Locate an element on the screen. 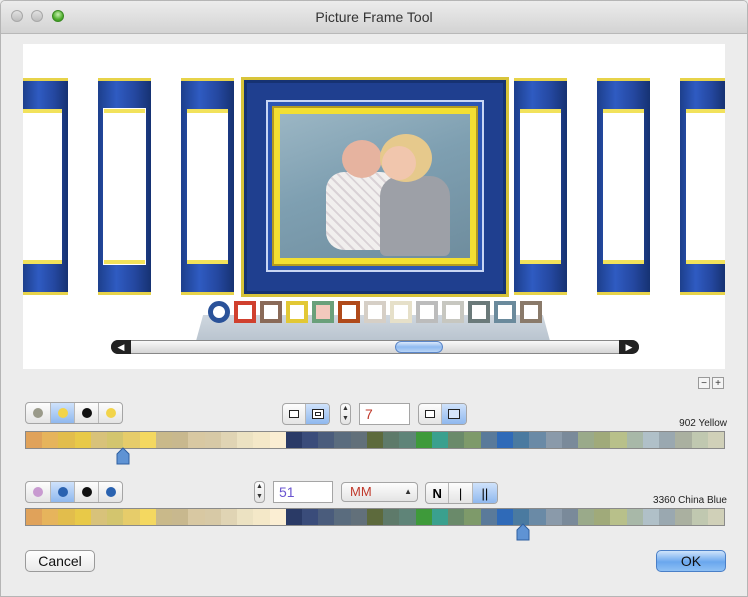  title-bar: Picture Frame Tool is located at coordinates (374, 17).